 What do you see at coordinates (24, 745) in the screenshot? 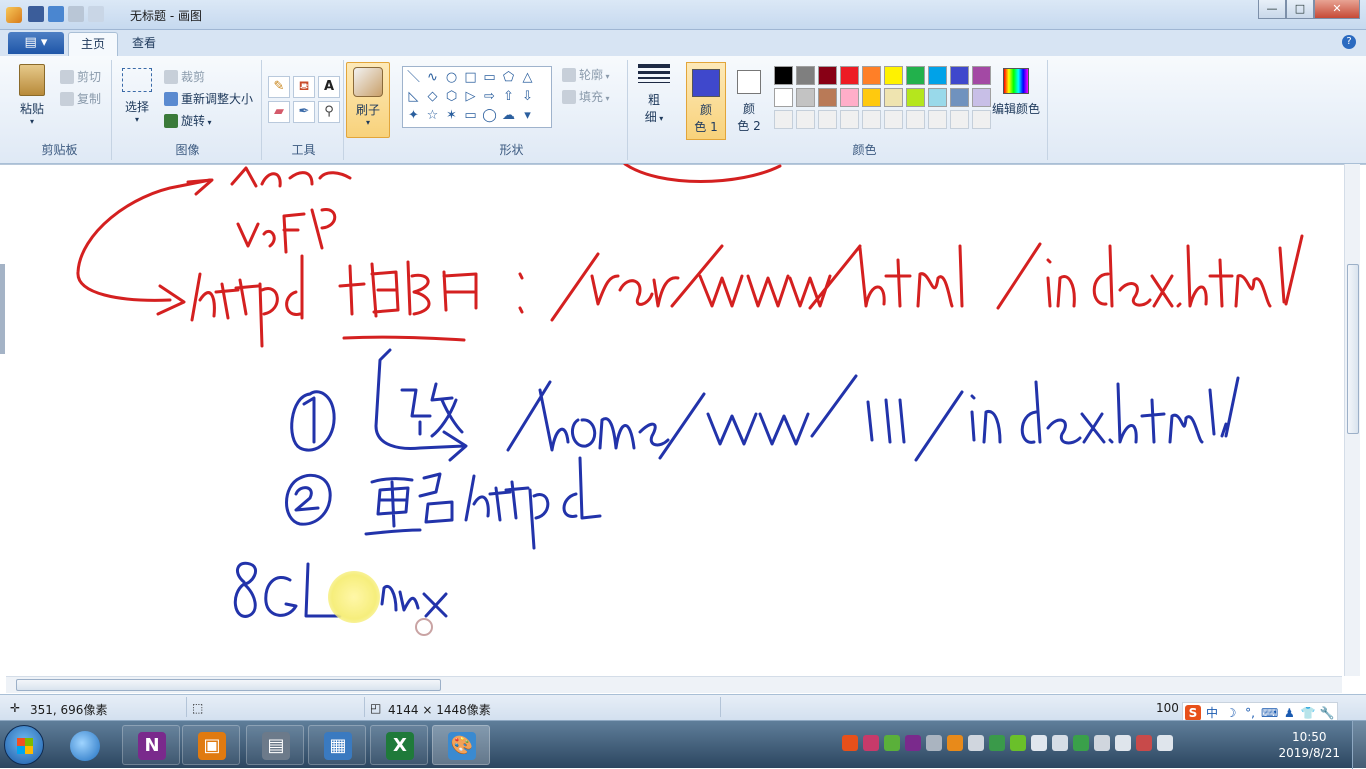
I see `start-button` at bounding box center [24, 745].